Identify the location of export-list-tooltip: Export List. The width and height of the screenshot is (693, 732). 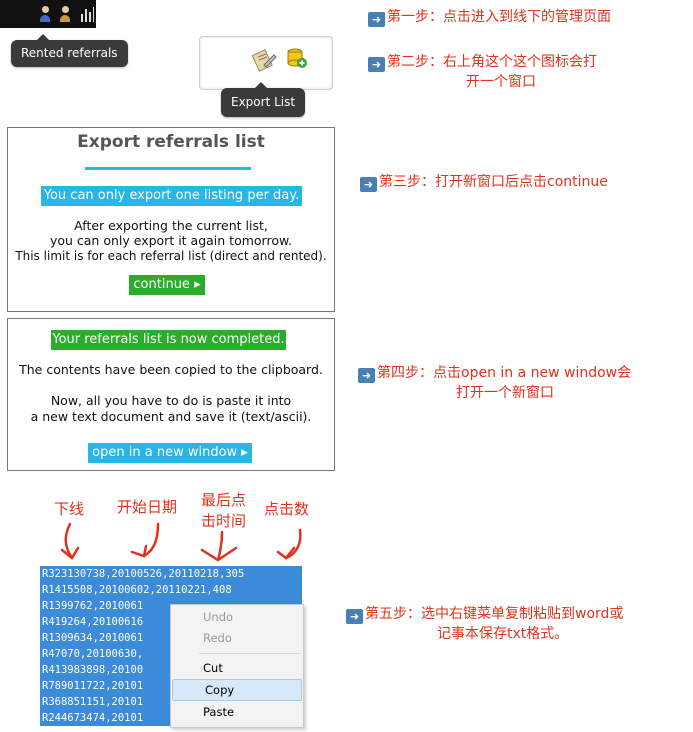
(263, 99).